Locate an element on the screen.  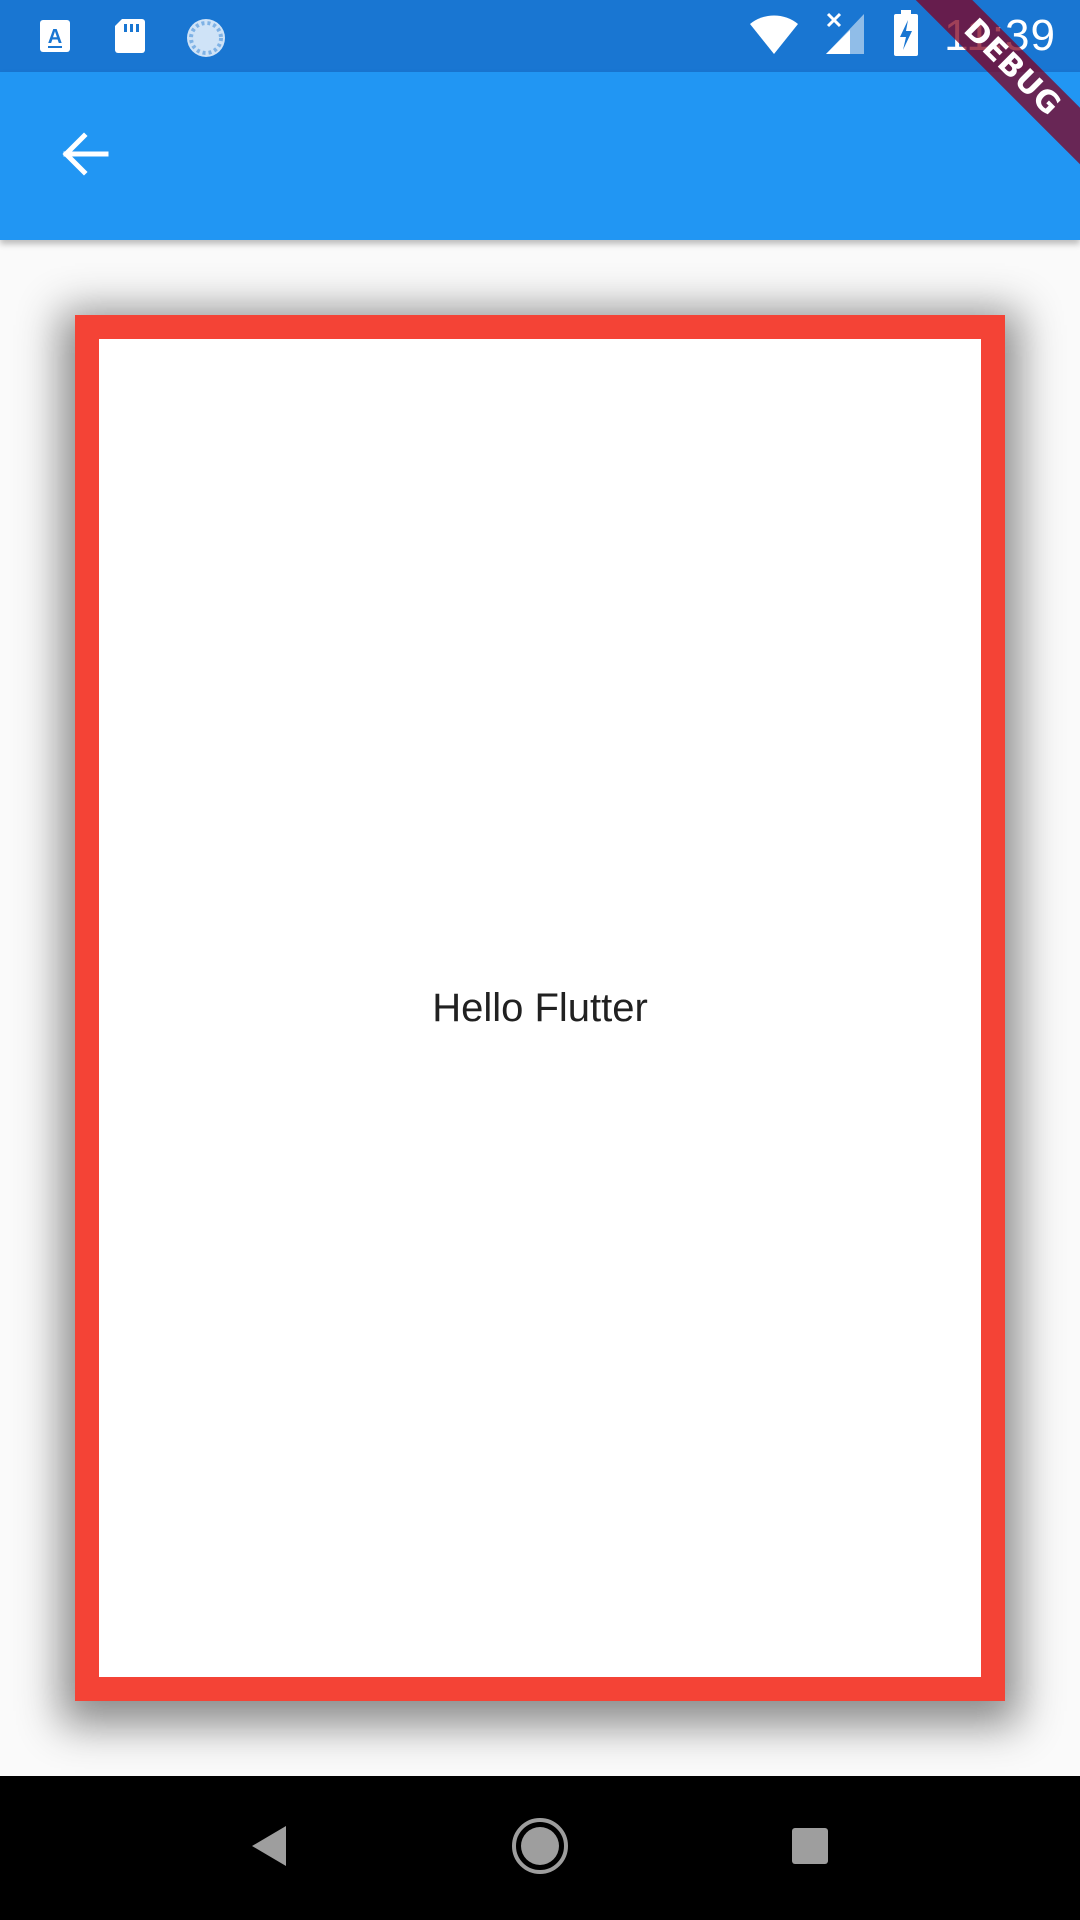
nav-back-button is located at coordinates (270, 1848).